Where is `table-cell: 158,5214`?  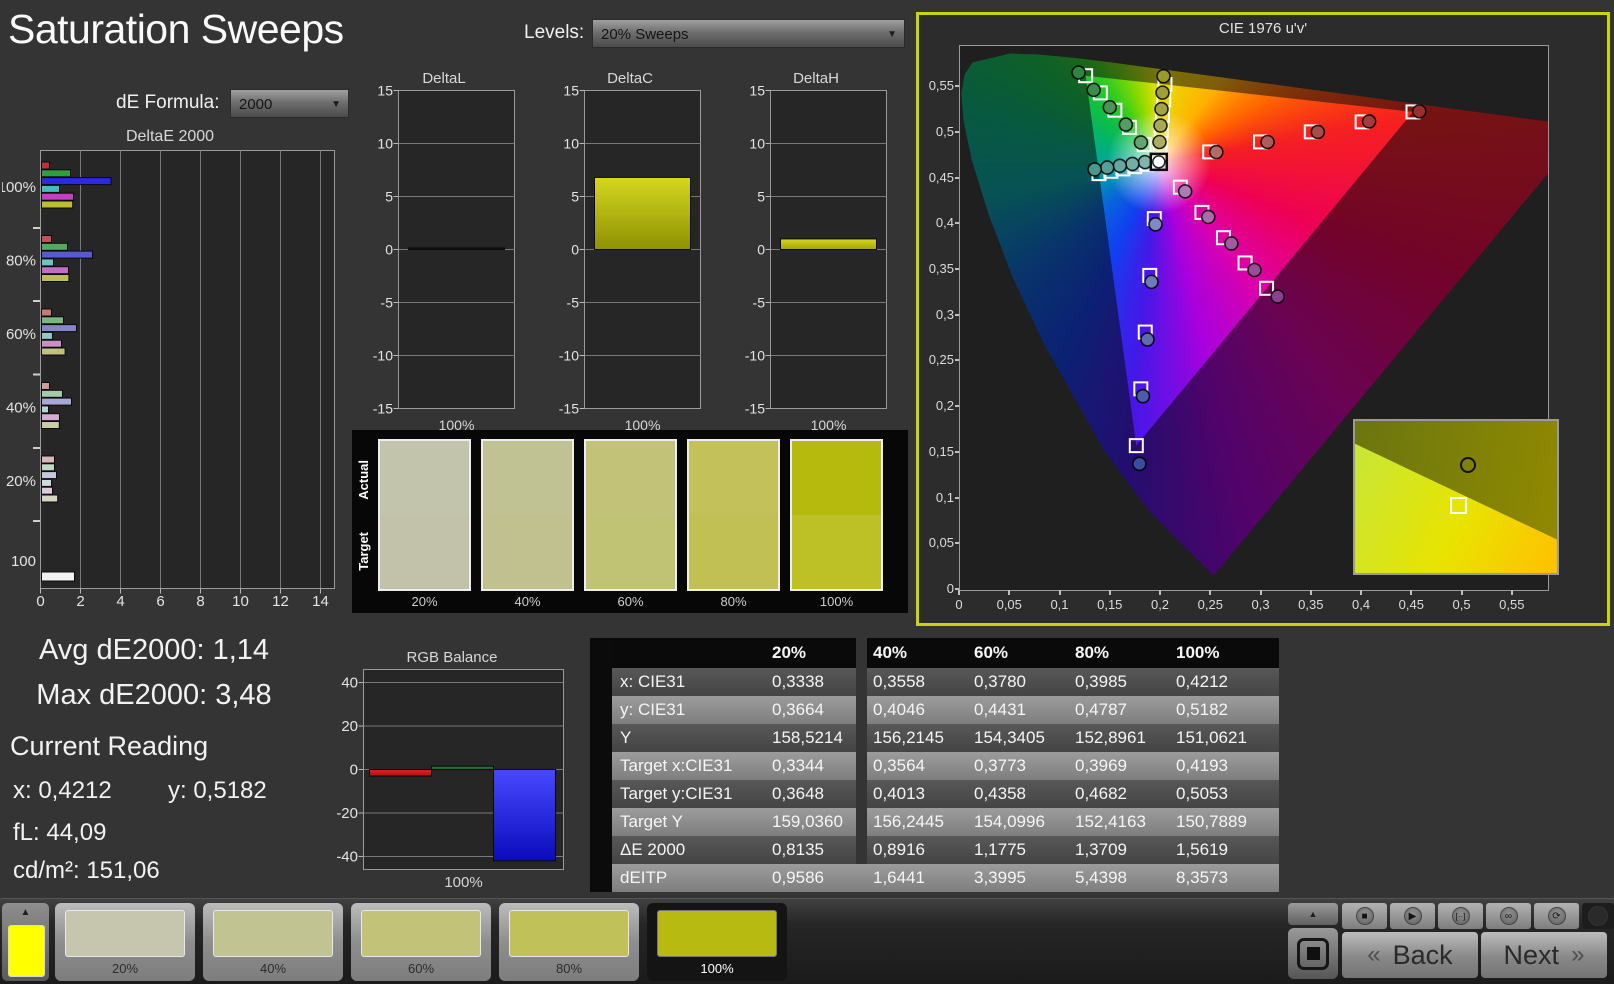 table-cell: 158,5214 is located at coordinates (816, 738).